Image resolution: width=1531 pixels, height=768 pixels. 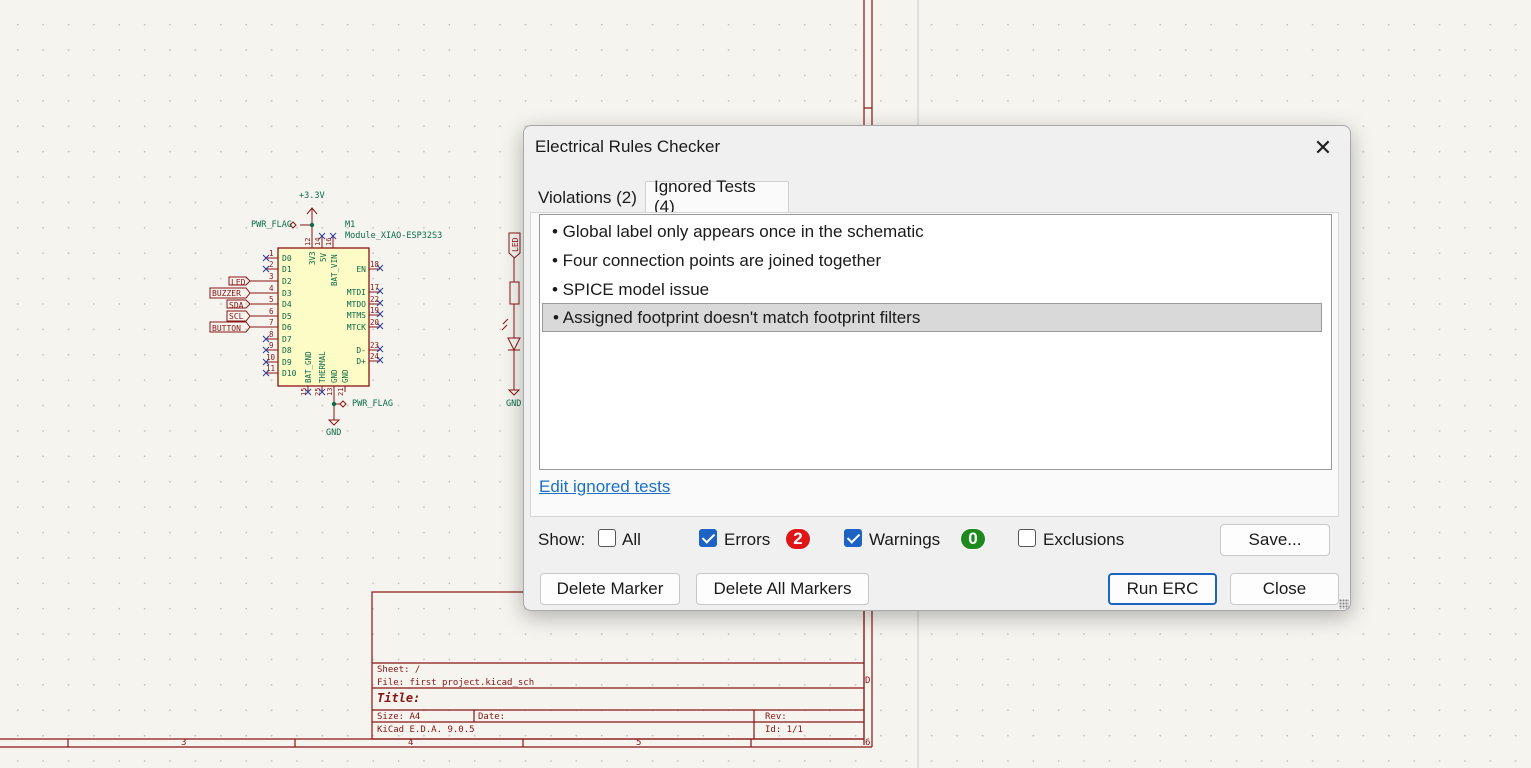 I want to click on net-label: BUTTON, so click(x=226, y=328).